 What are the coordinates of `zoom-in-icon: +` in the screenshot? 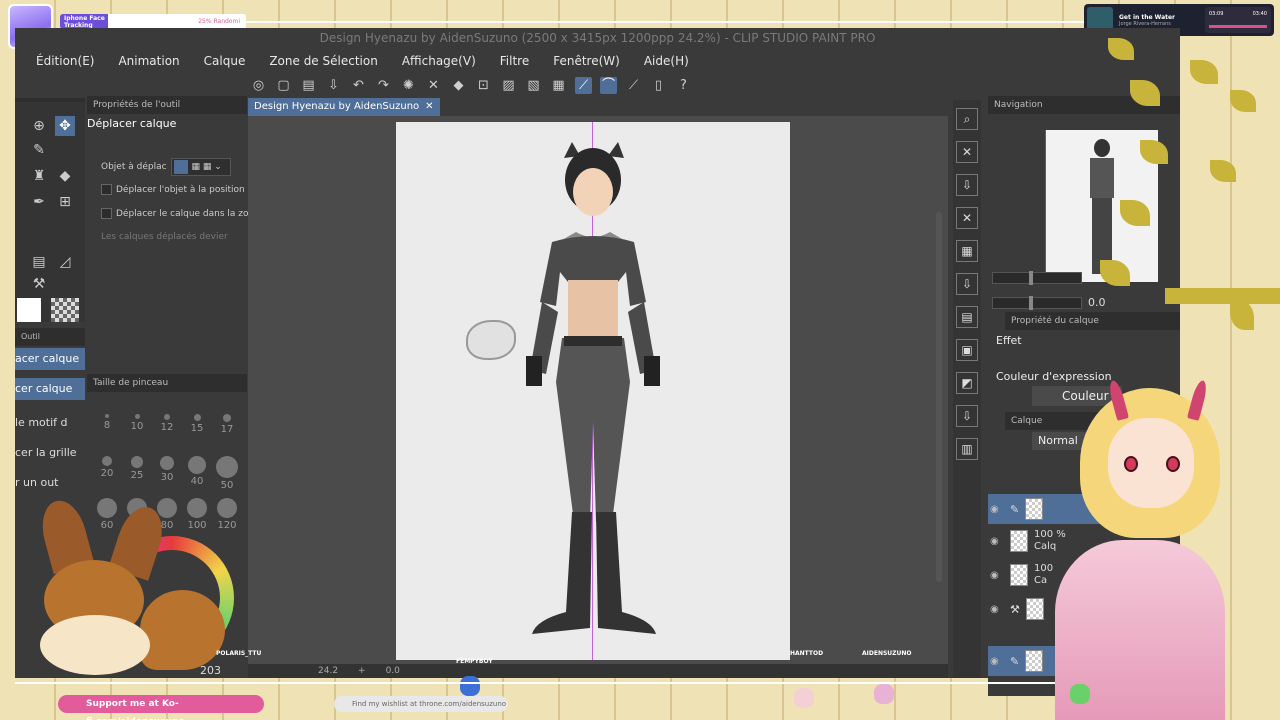 It's located at (362, 671).